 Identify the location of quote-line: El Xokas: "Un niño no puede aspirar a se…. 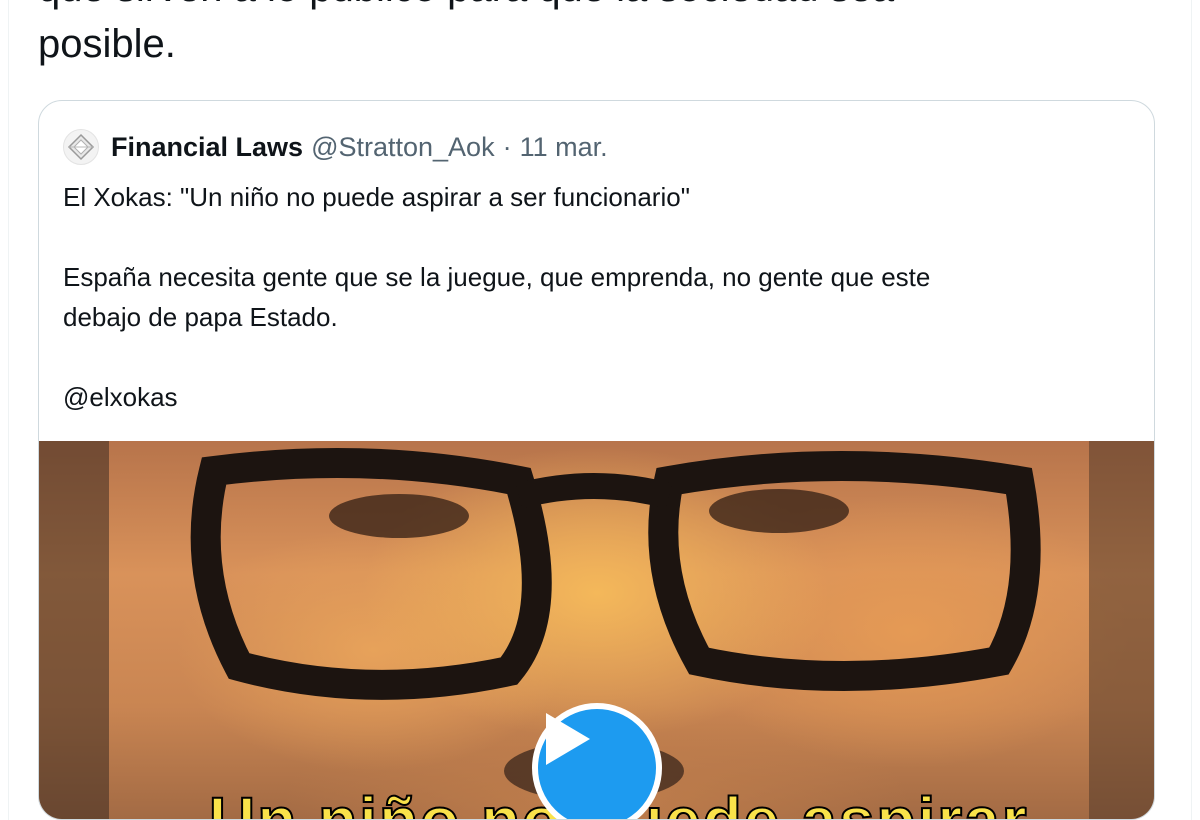
(376, 197).